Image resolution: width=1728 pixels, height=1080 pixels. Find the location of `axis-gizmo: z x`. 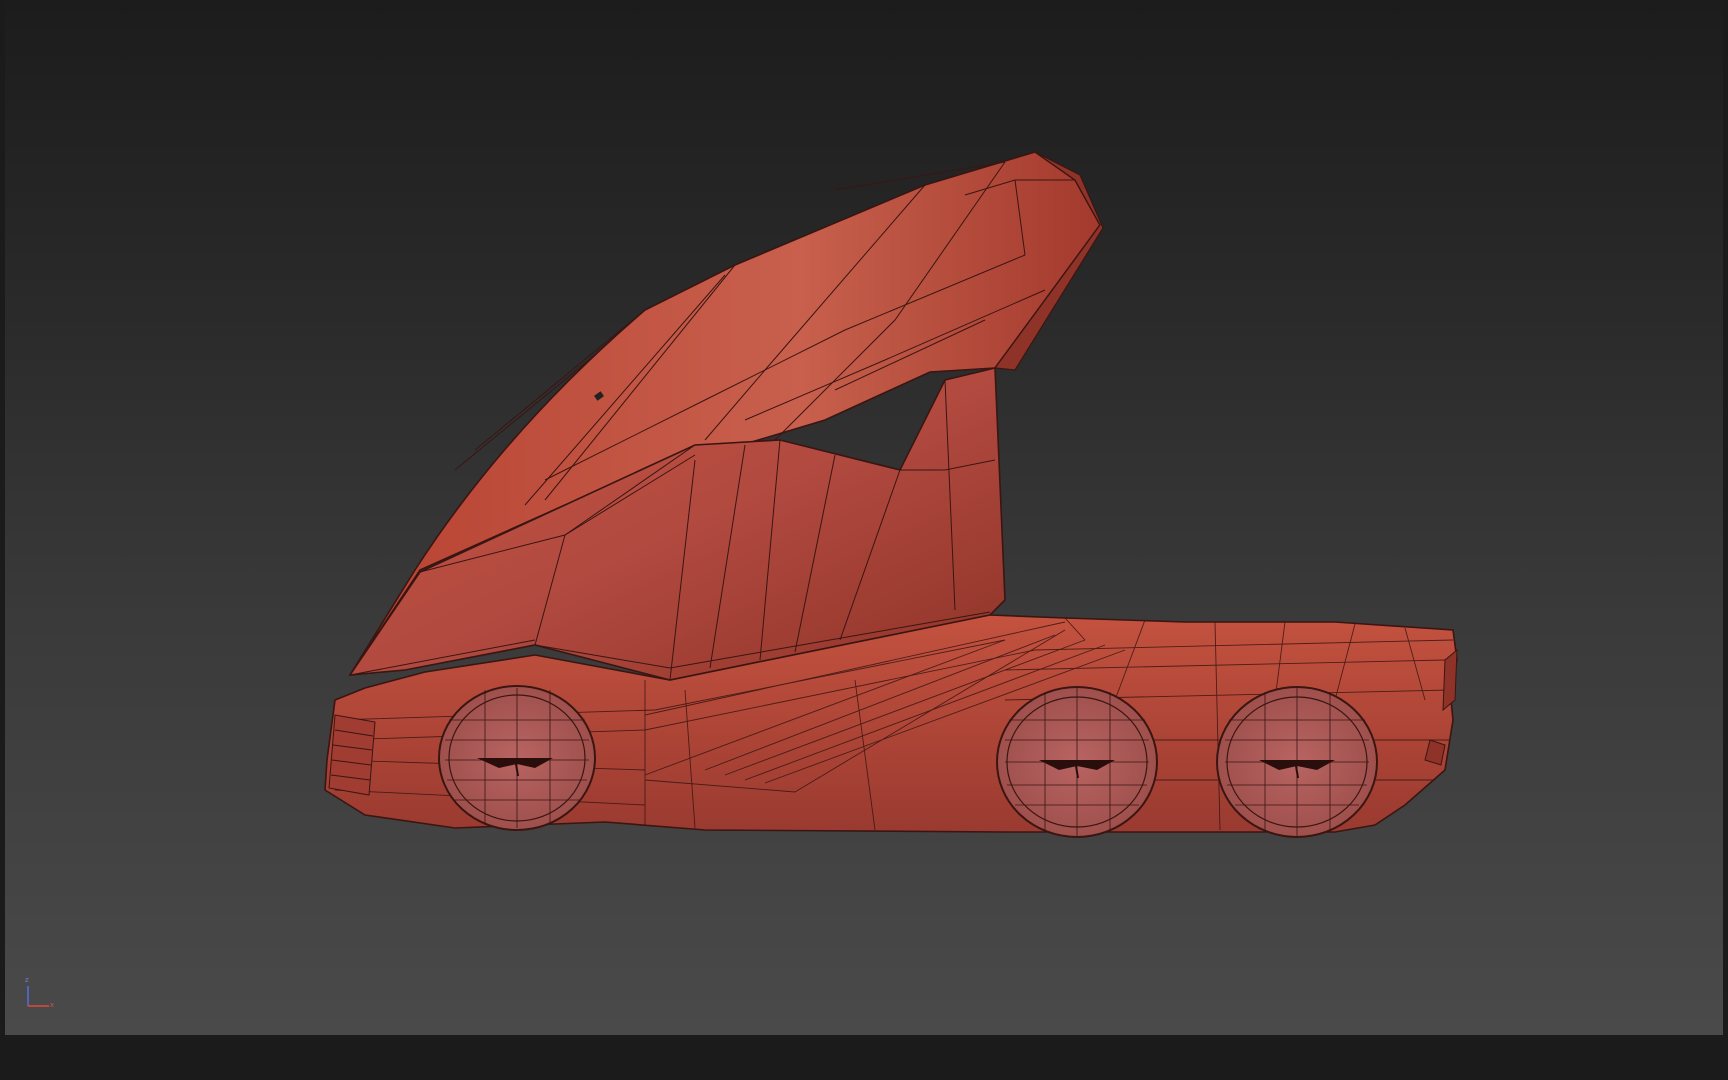

axis-gizmo: z x is located at coordinates (39, 993).